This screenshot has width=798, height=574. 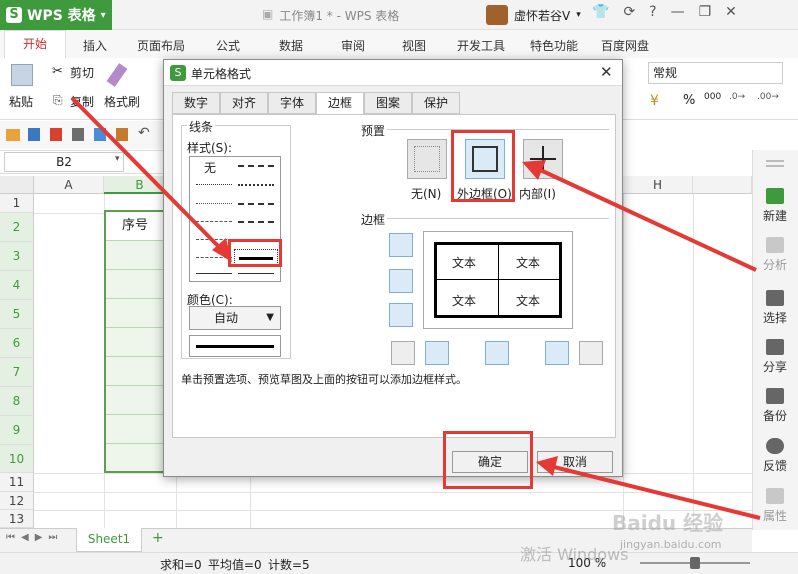 What do you see at coordinates (655, 492) in the screenshot?
I see `arrow-to-ok` at bounding box center [655, 492].